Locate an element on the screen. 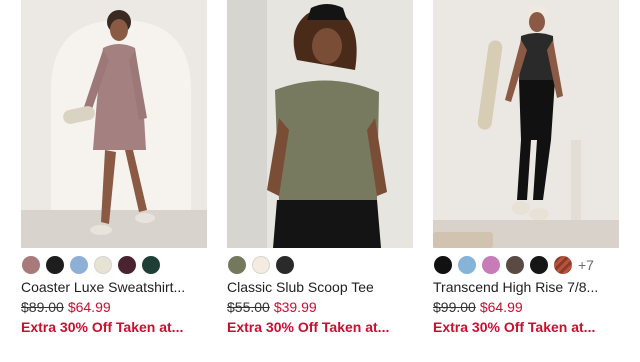  swatch-light-blue is located at coordinates (79, 265).